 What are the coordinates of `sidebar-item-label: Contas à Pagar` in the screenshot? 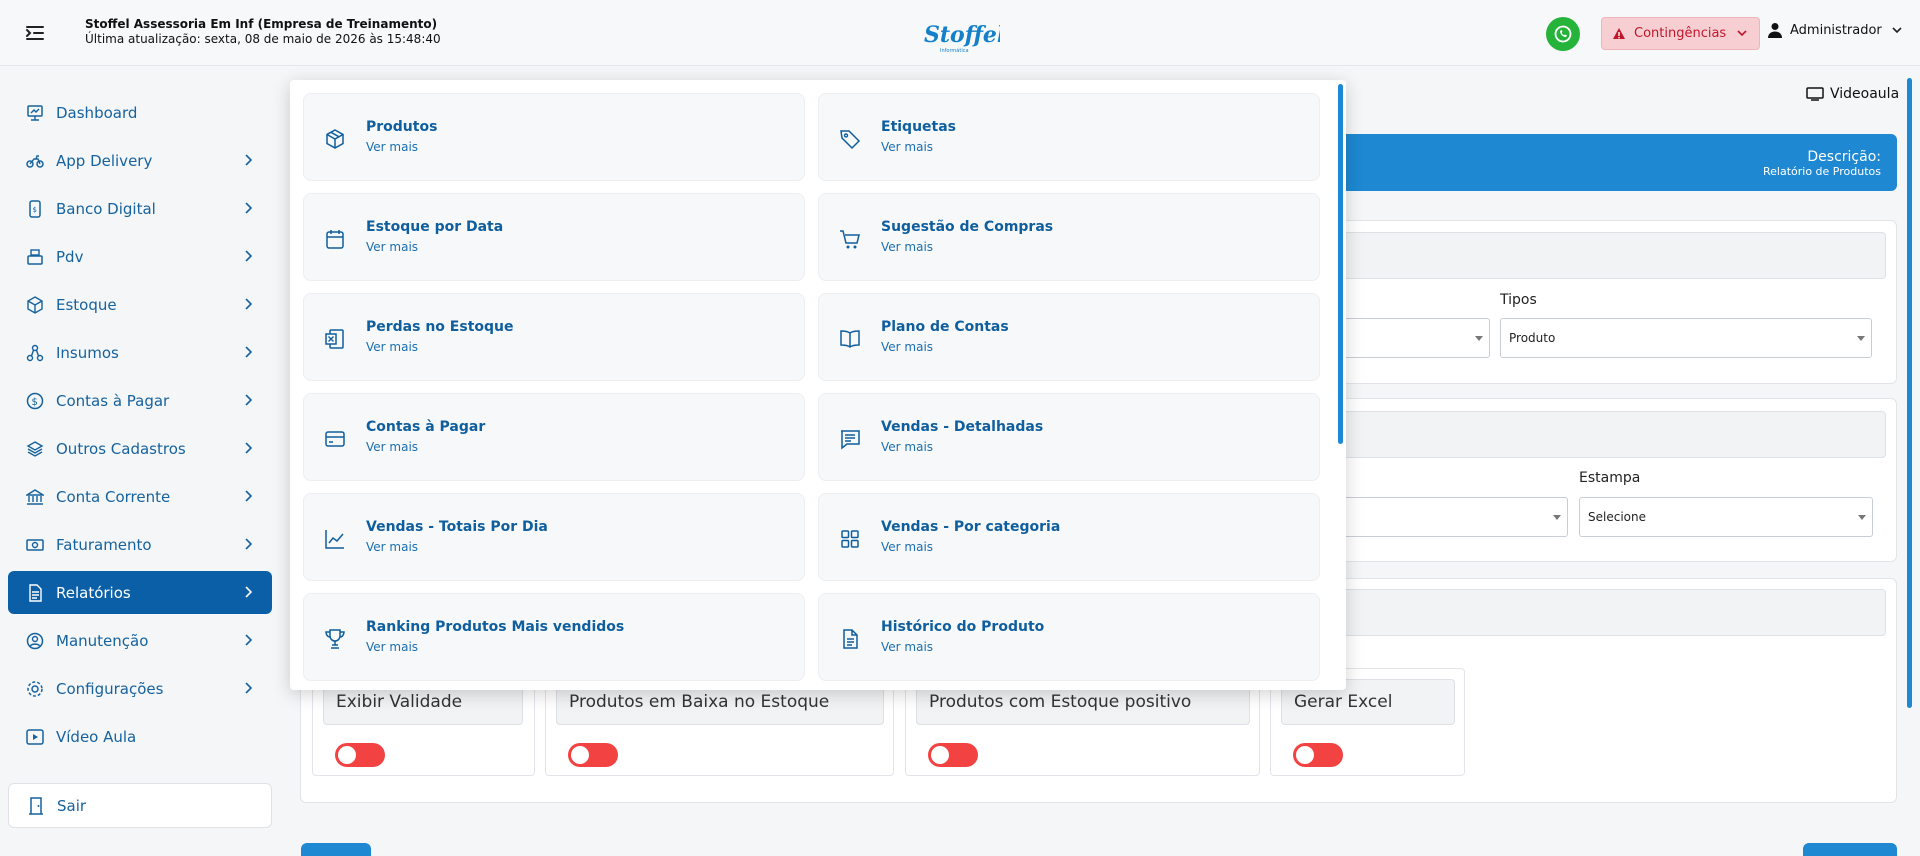 It's located at (113, 400).